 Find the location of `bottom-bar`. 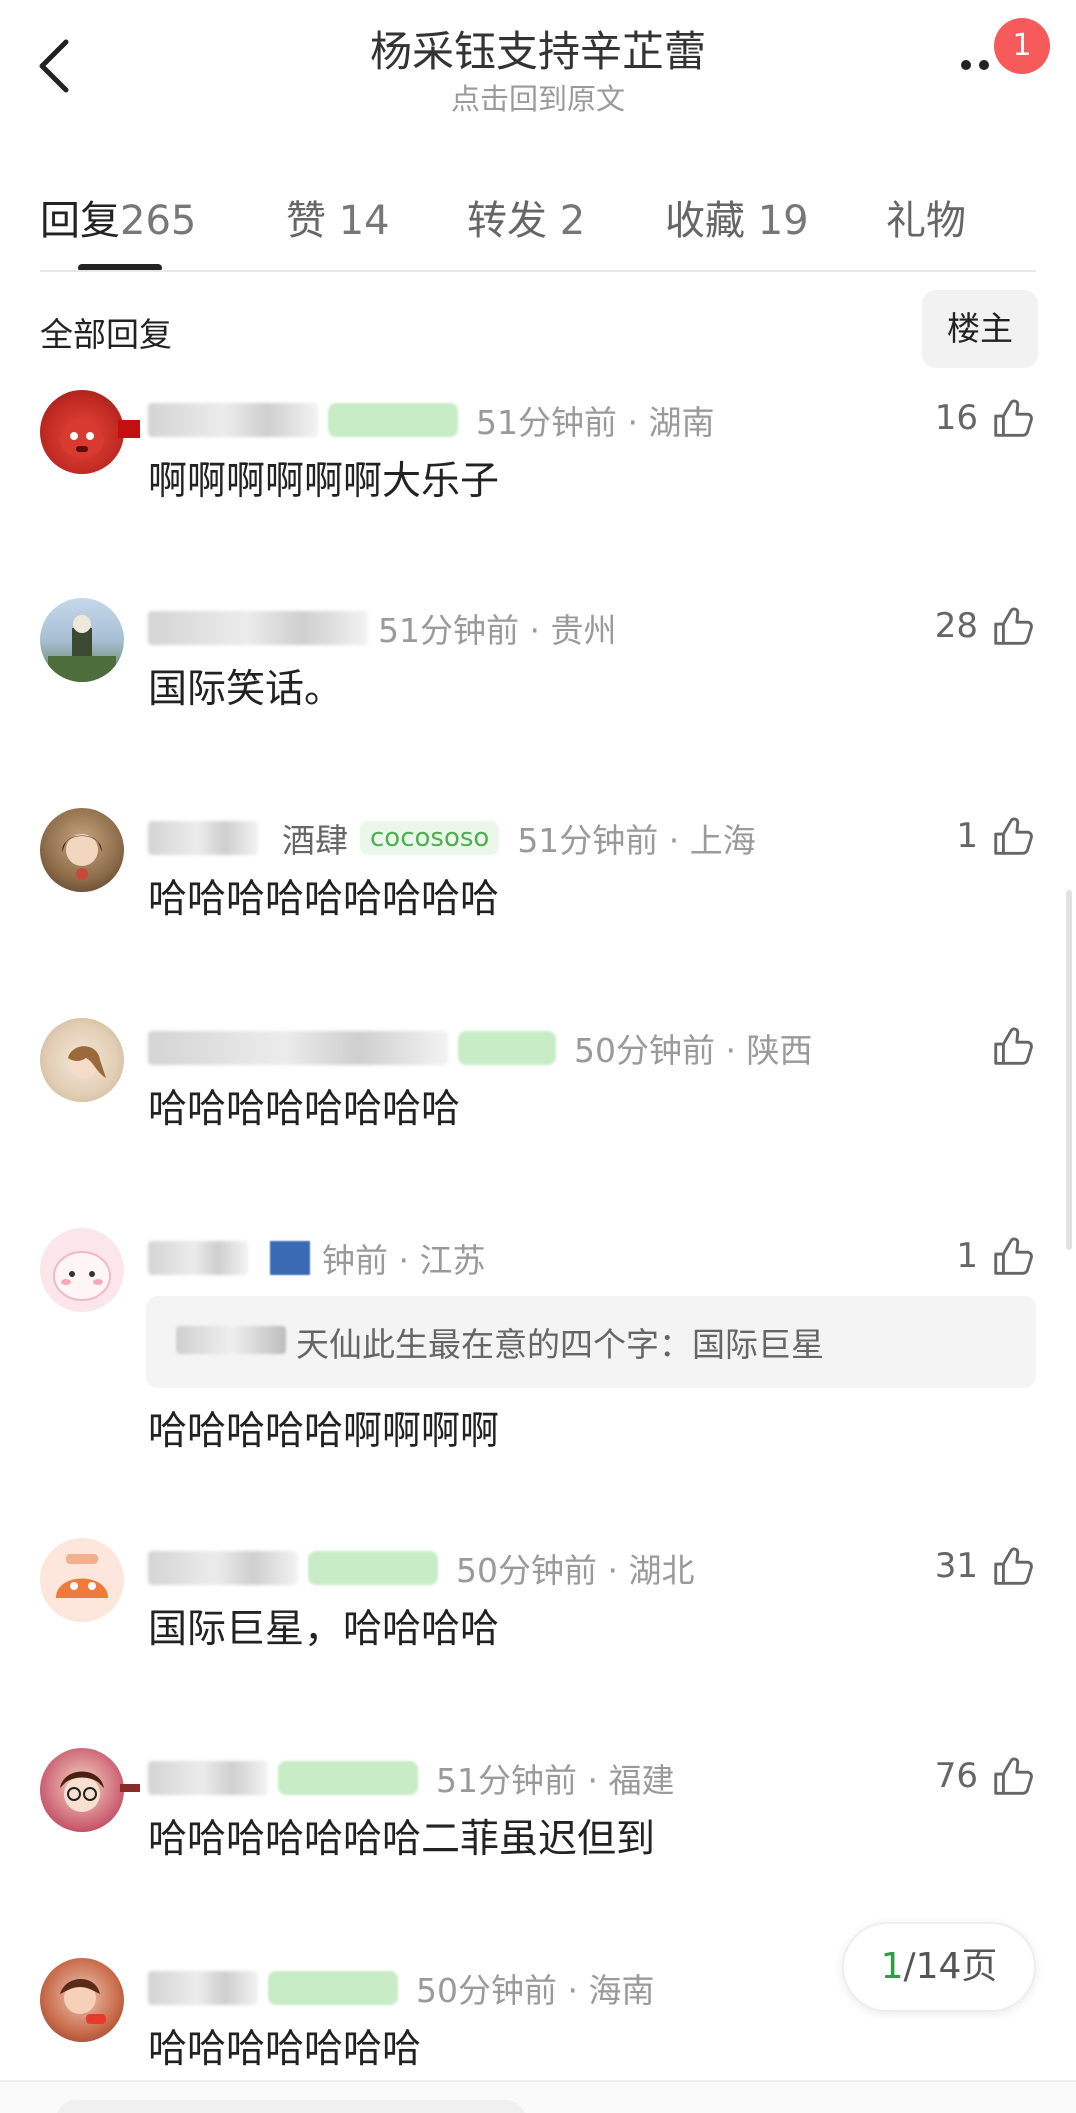

bottom-bar is located at coordinates (538, 2096).